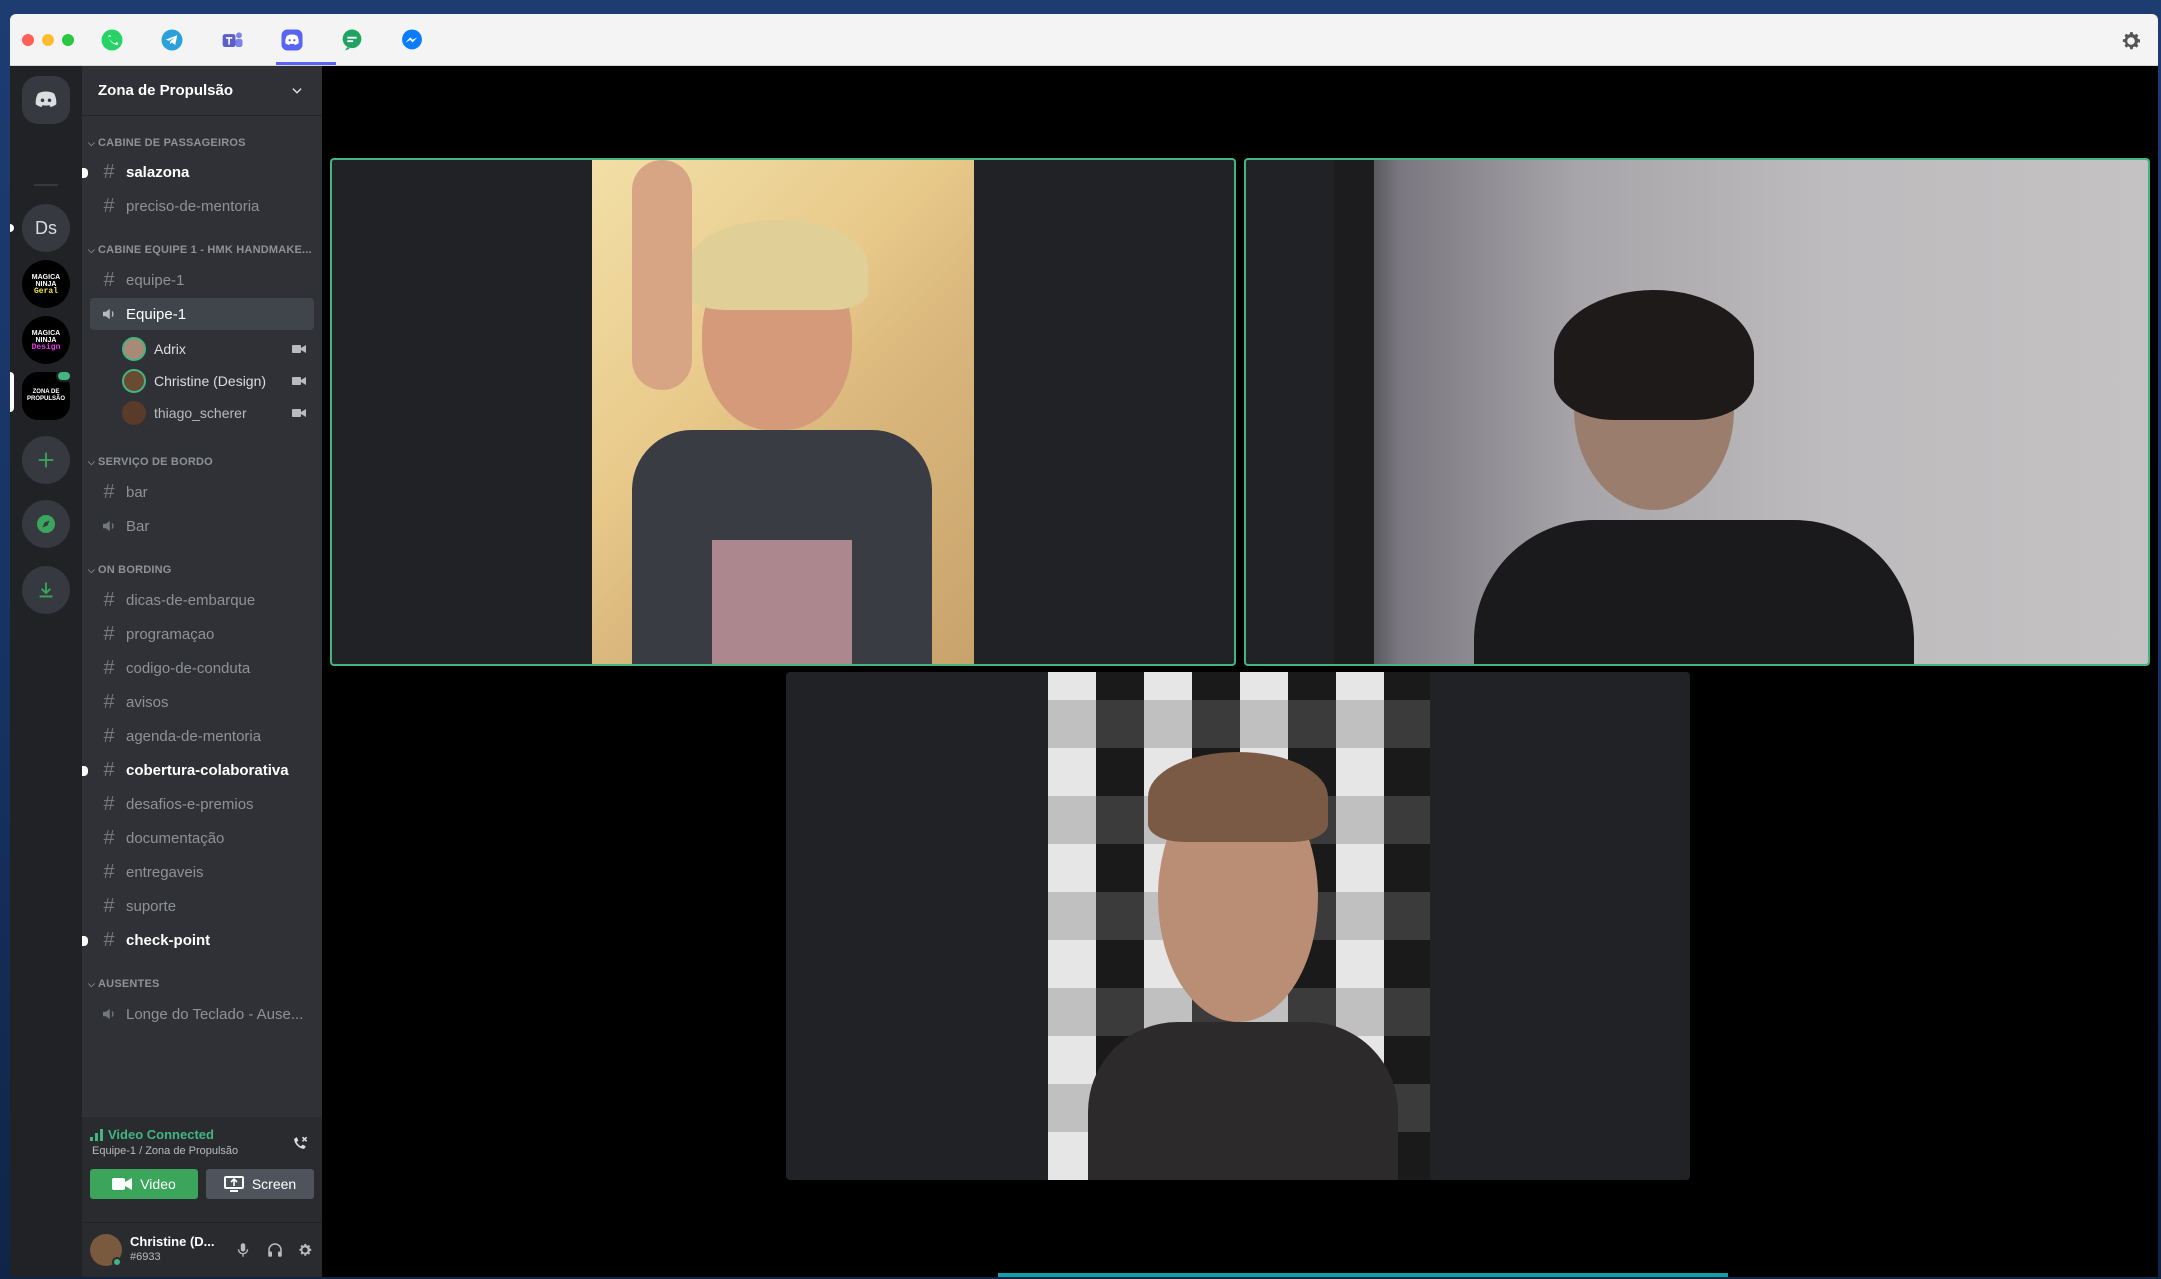  I want to click on user-settings-icon, so click(305, 1250).